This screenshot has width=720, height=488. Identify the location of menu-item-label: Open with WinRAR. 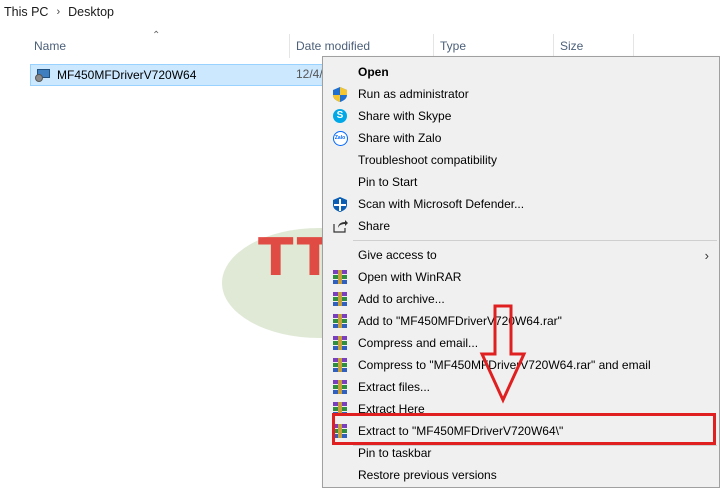
(410, 277).